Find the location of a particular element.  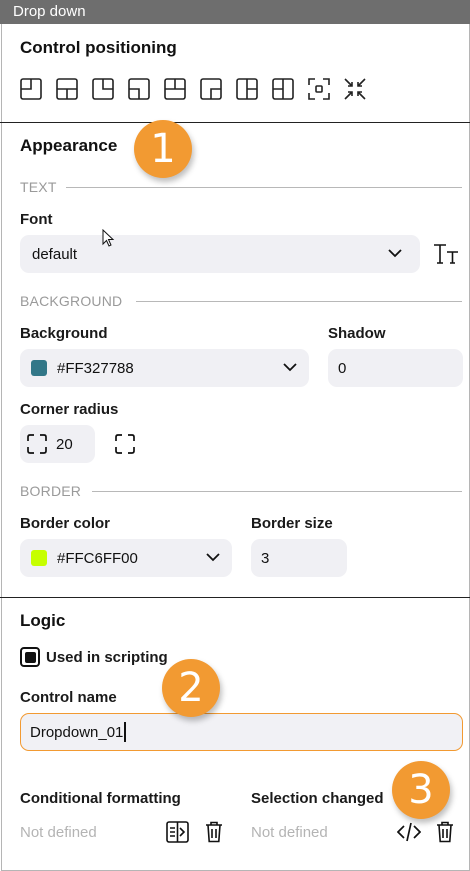

border-section-line is located at coordinates (277, 491).